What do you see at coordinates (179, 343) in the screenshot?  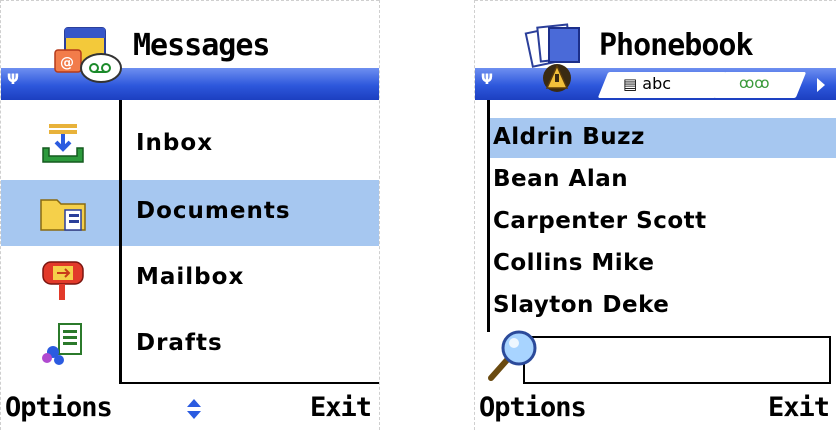 I see `menu-item-label: Drafts` at bounding box center [179, 343].